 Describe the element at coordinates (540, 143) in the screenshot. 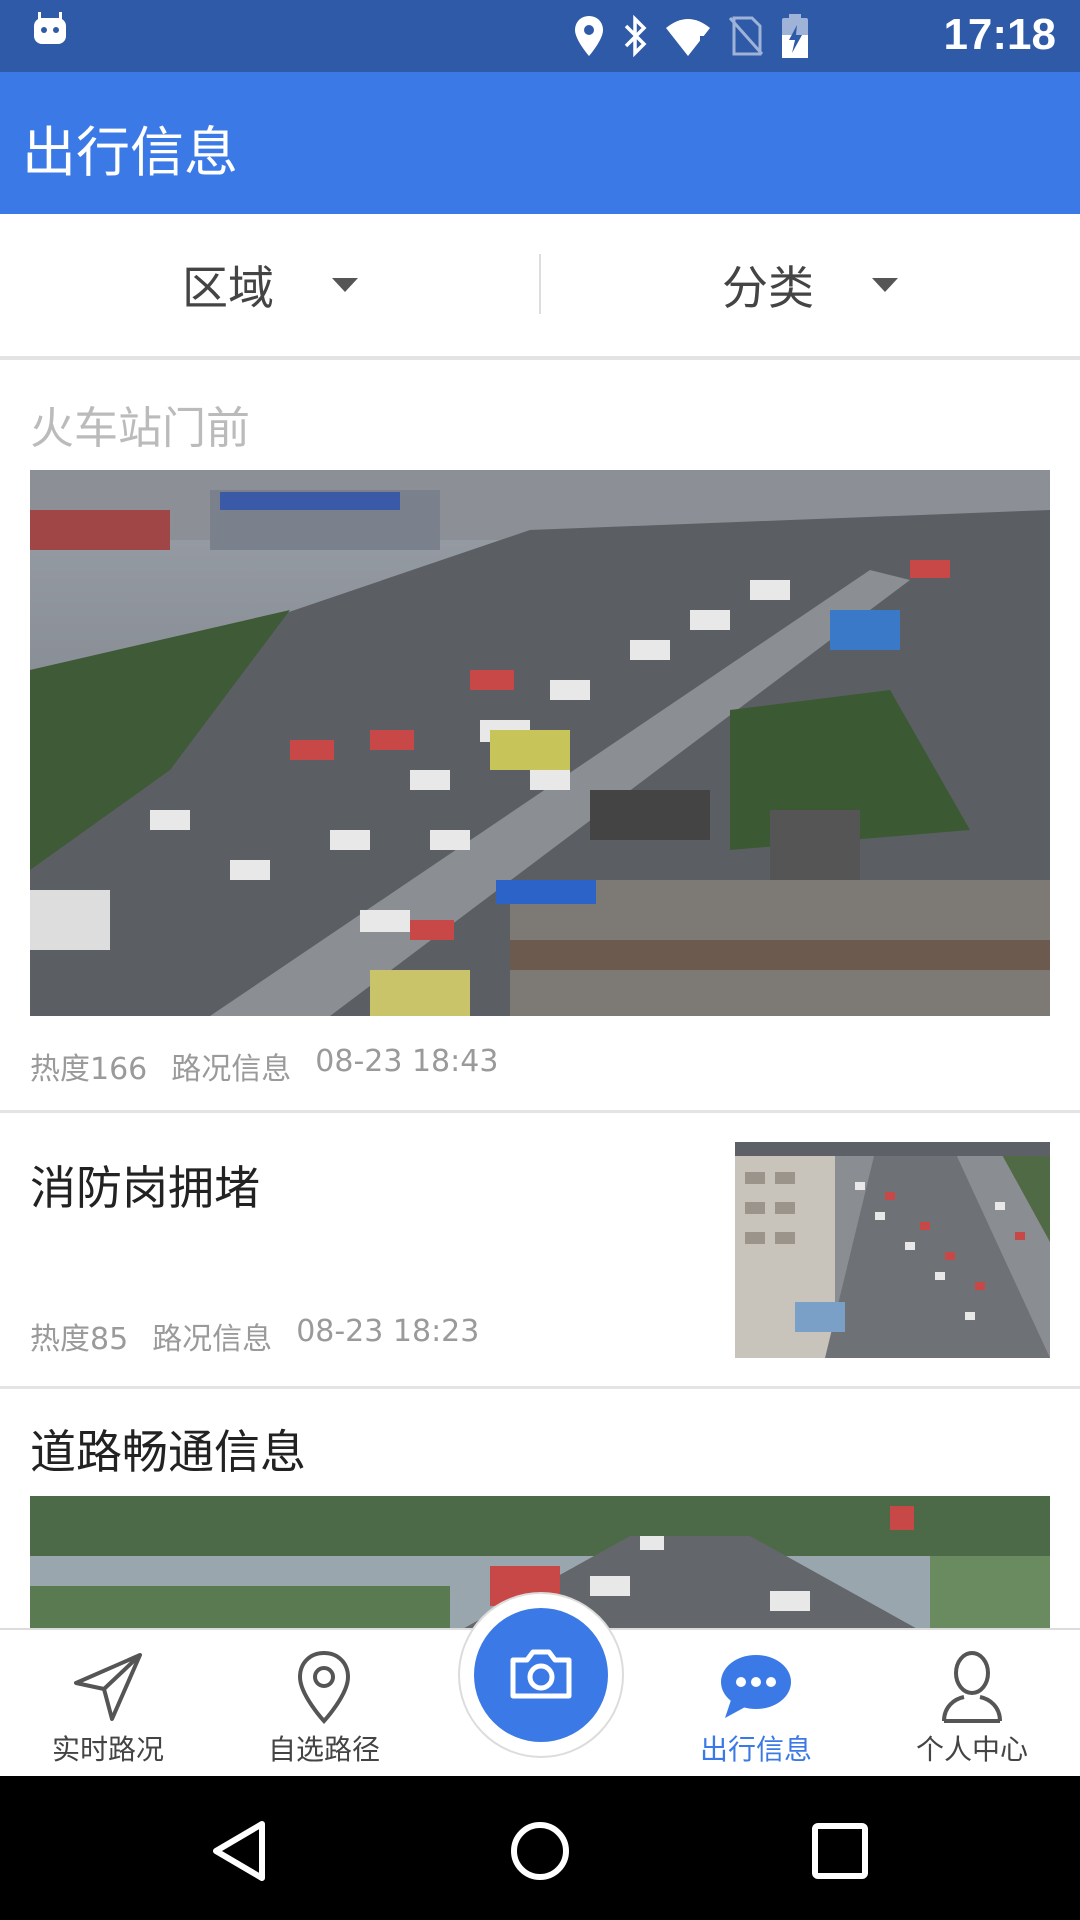

I see `app-bar: 出行信息` at that location.